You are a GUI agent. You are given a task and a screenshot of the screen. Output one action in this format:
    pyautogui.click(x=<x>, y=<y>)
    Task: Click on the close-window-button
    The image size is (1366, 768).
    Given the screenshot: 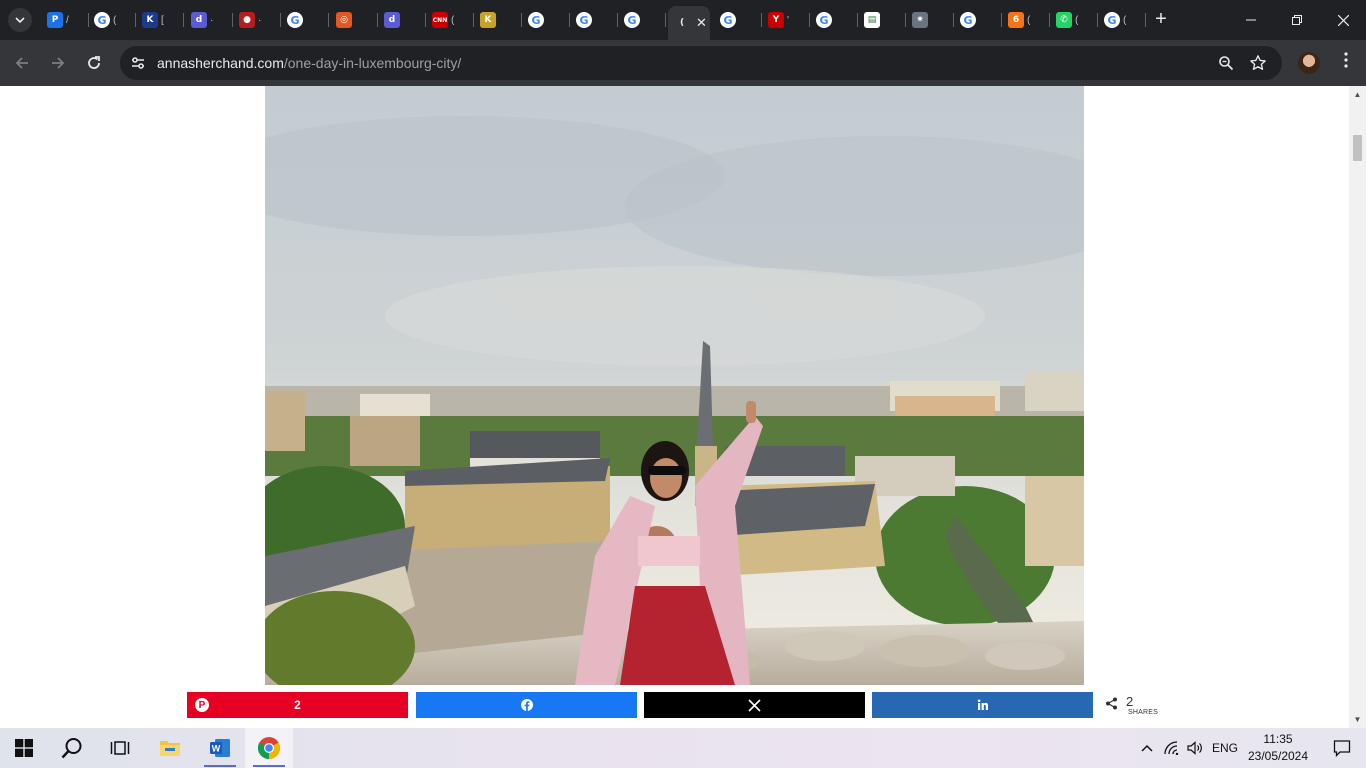 What is the action you would take?
    pyautogui.click(x=1343, y=20)
    